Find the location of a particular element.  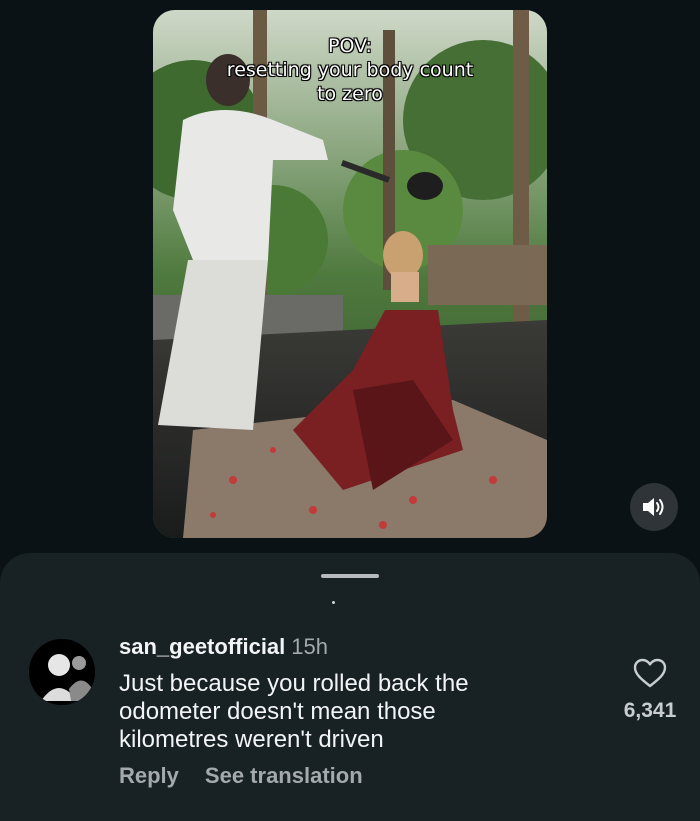

loading-dot is located at coordinates (333, 602).